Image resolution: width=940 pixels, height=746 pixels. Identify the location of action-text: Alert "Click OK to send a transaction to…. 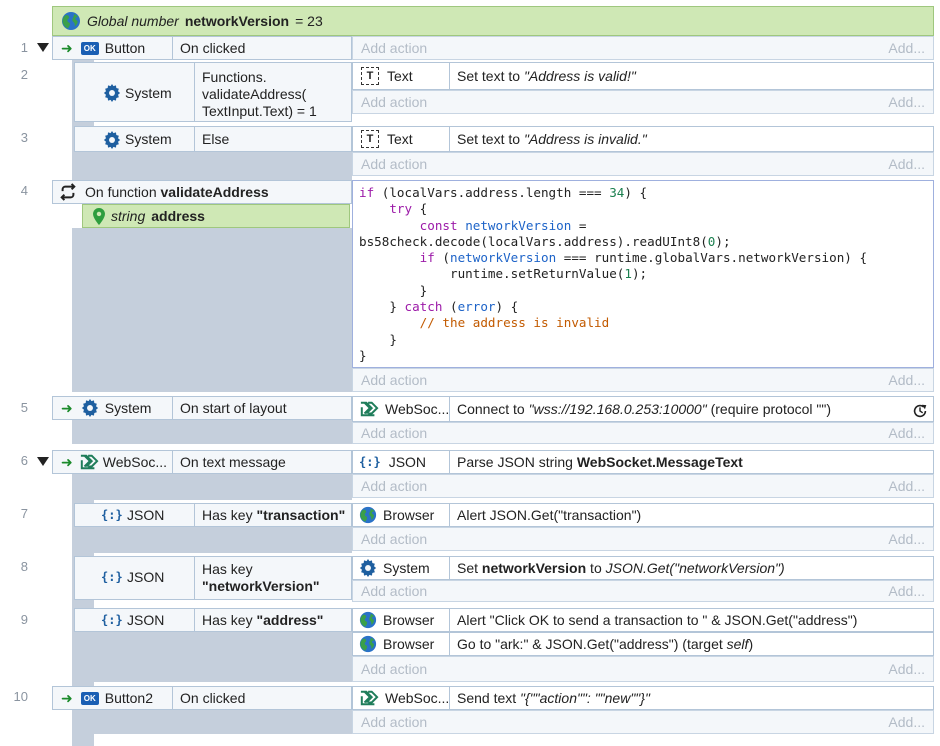
(657, 620).